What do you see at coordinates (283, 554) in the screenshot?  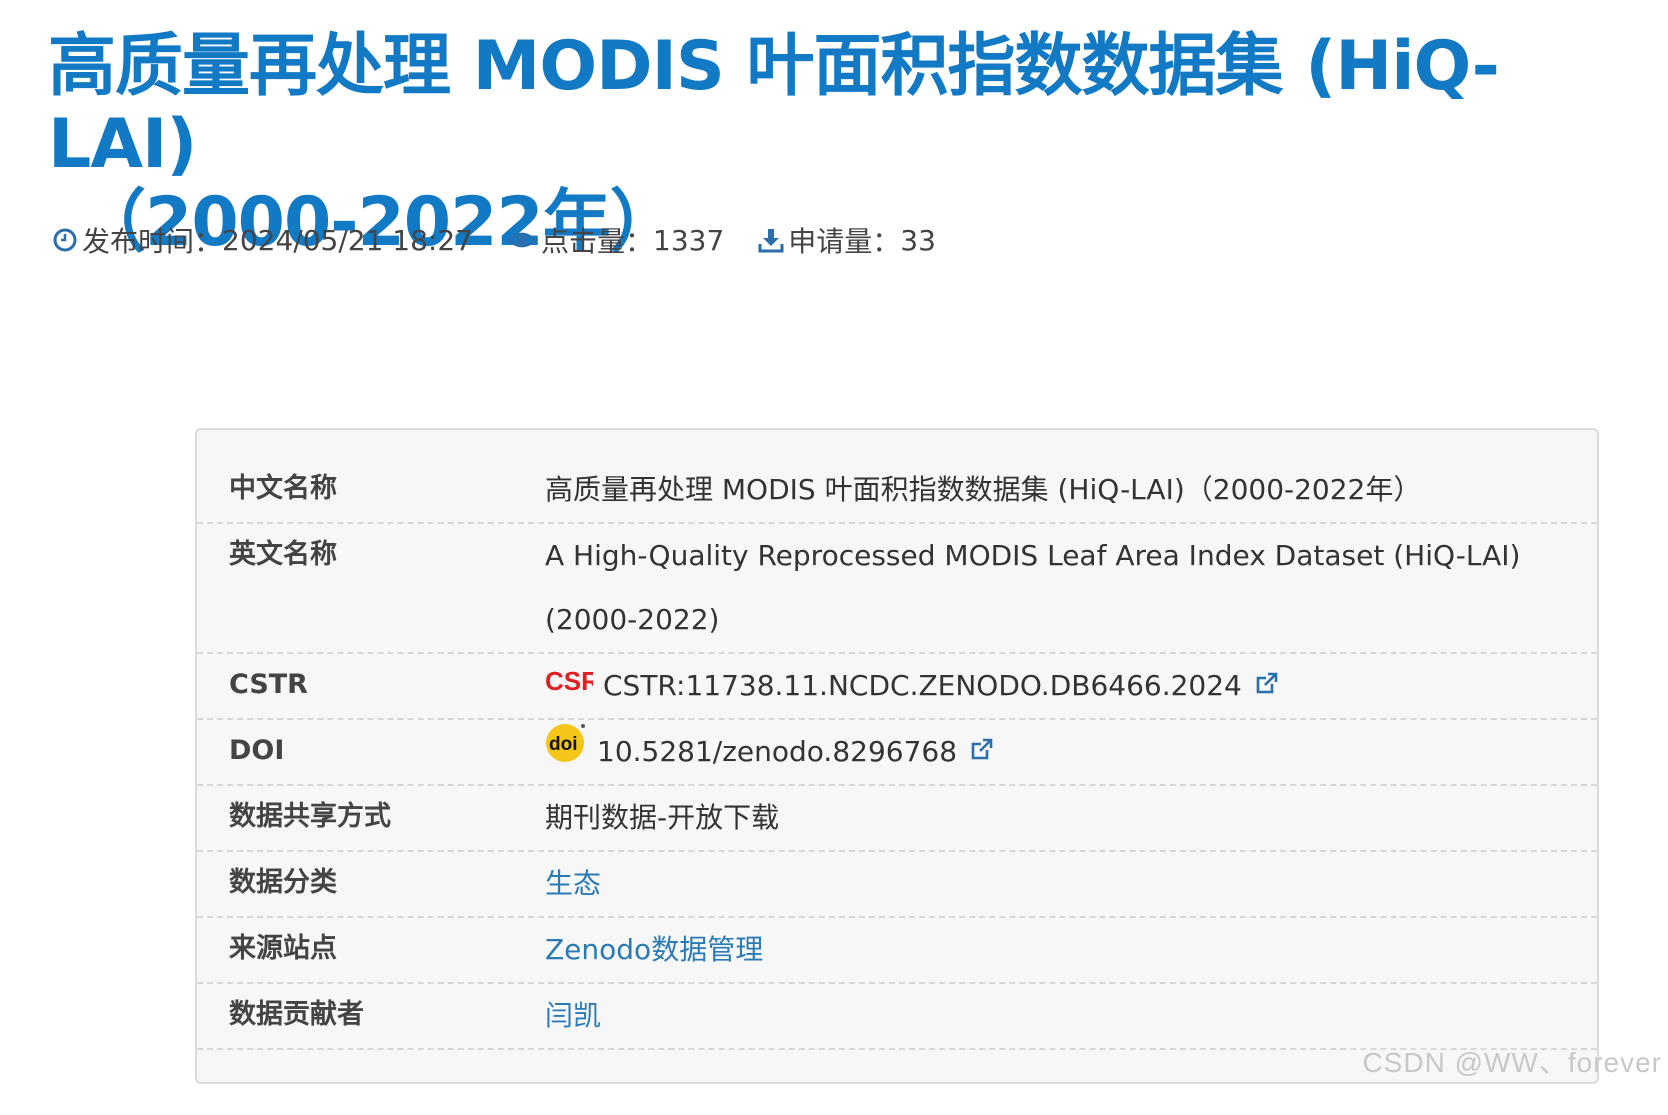 I see `info-key: 英文名称` at bounding box center [283, 554].